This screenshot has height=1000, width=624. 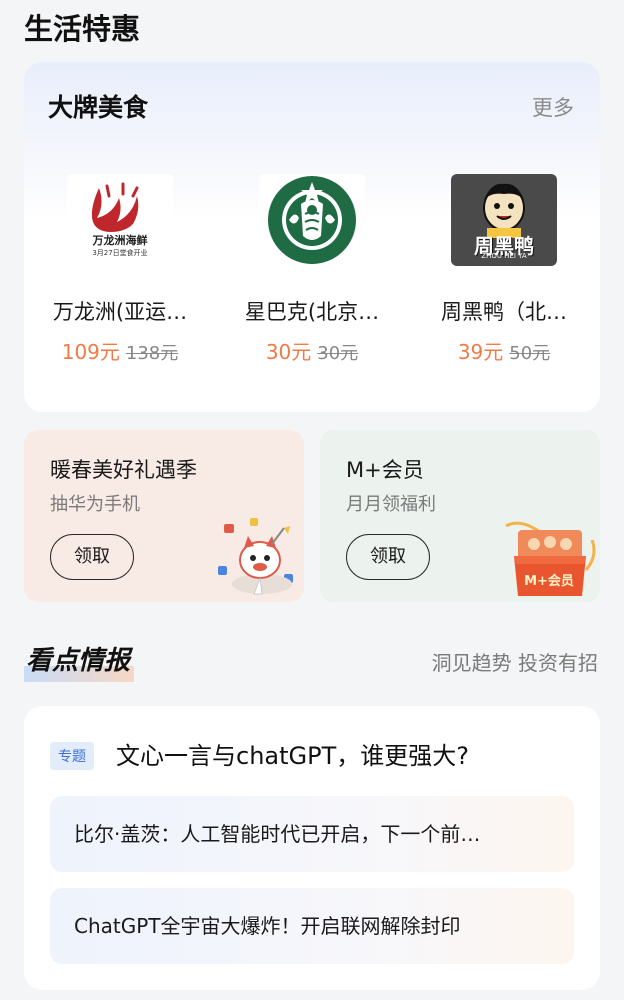 What do you see at coordinates (530, 353) in the screenshot?
I see `price-original: 50元` at bounding box center [530, 353].